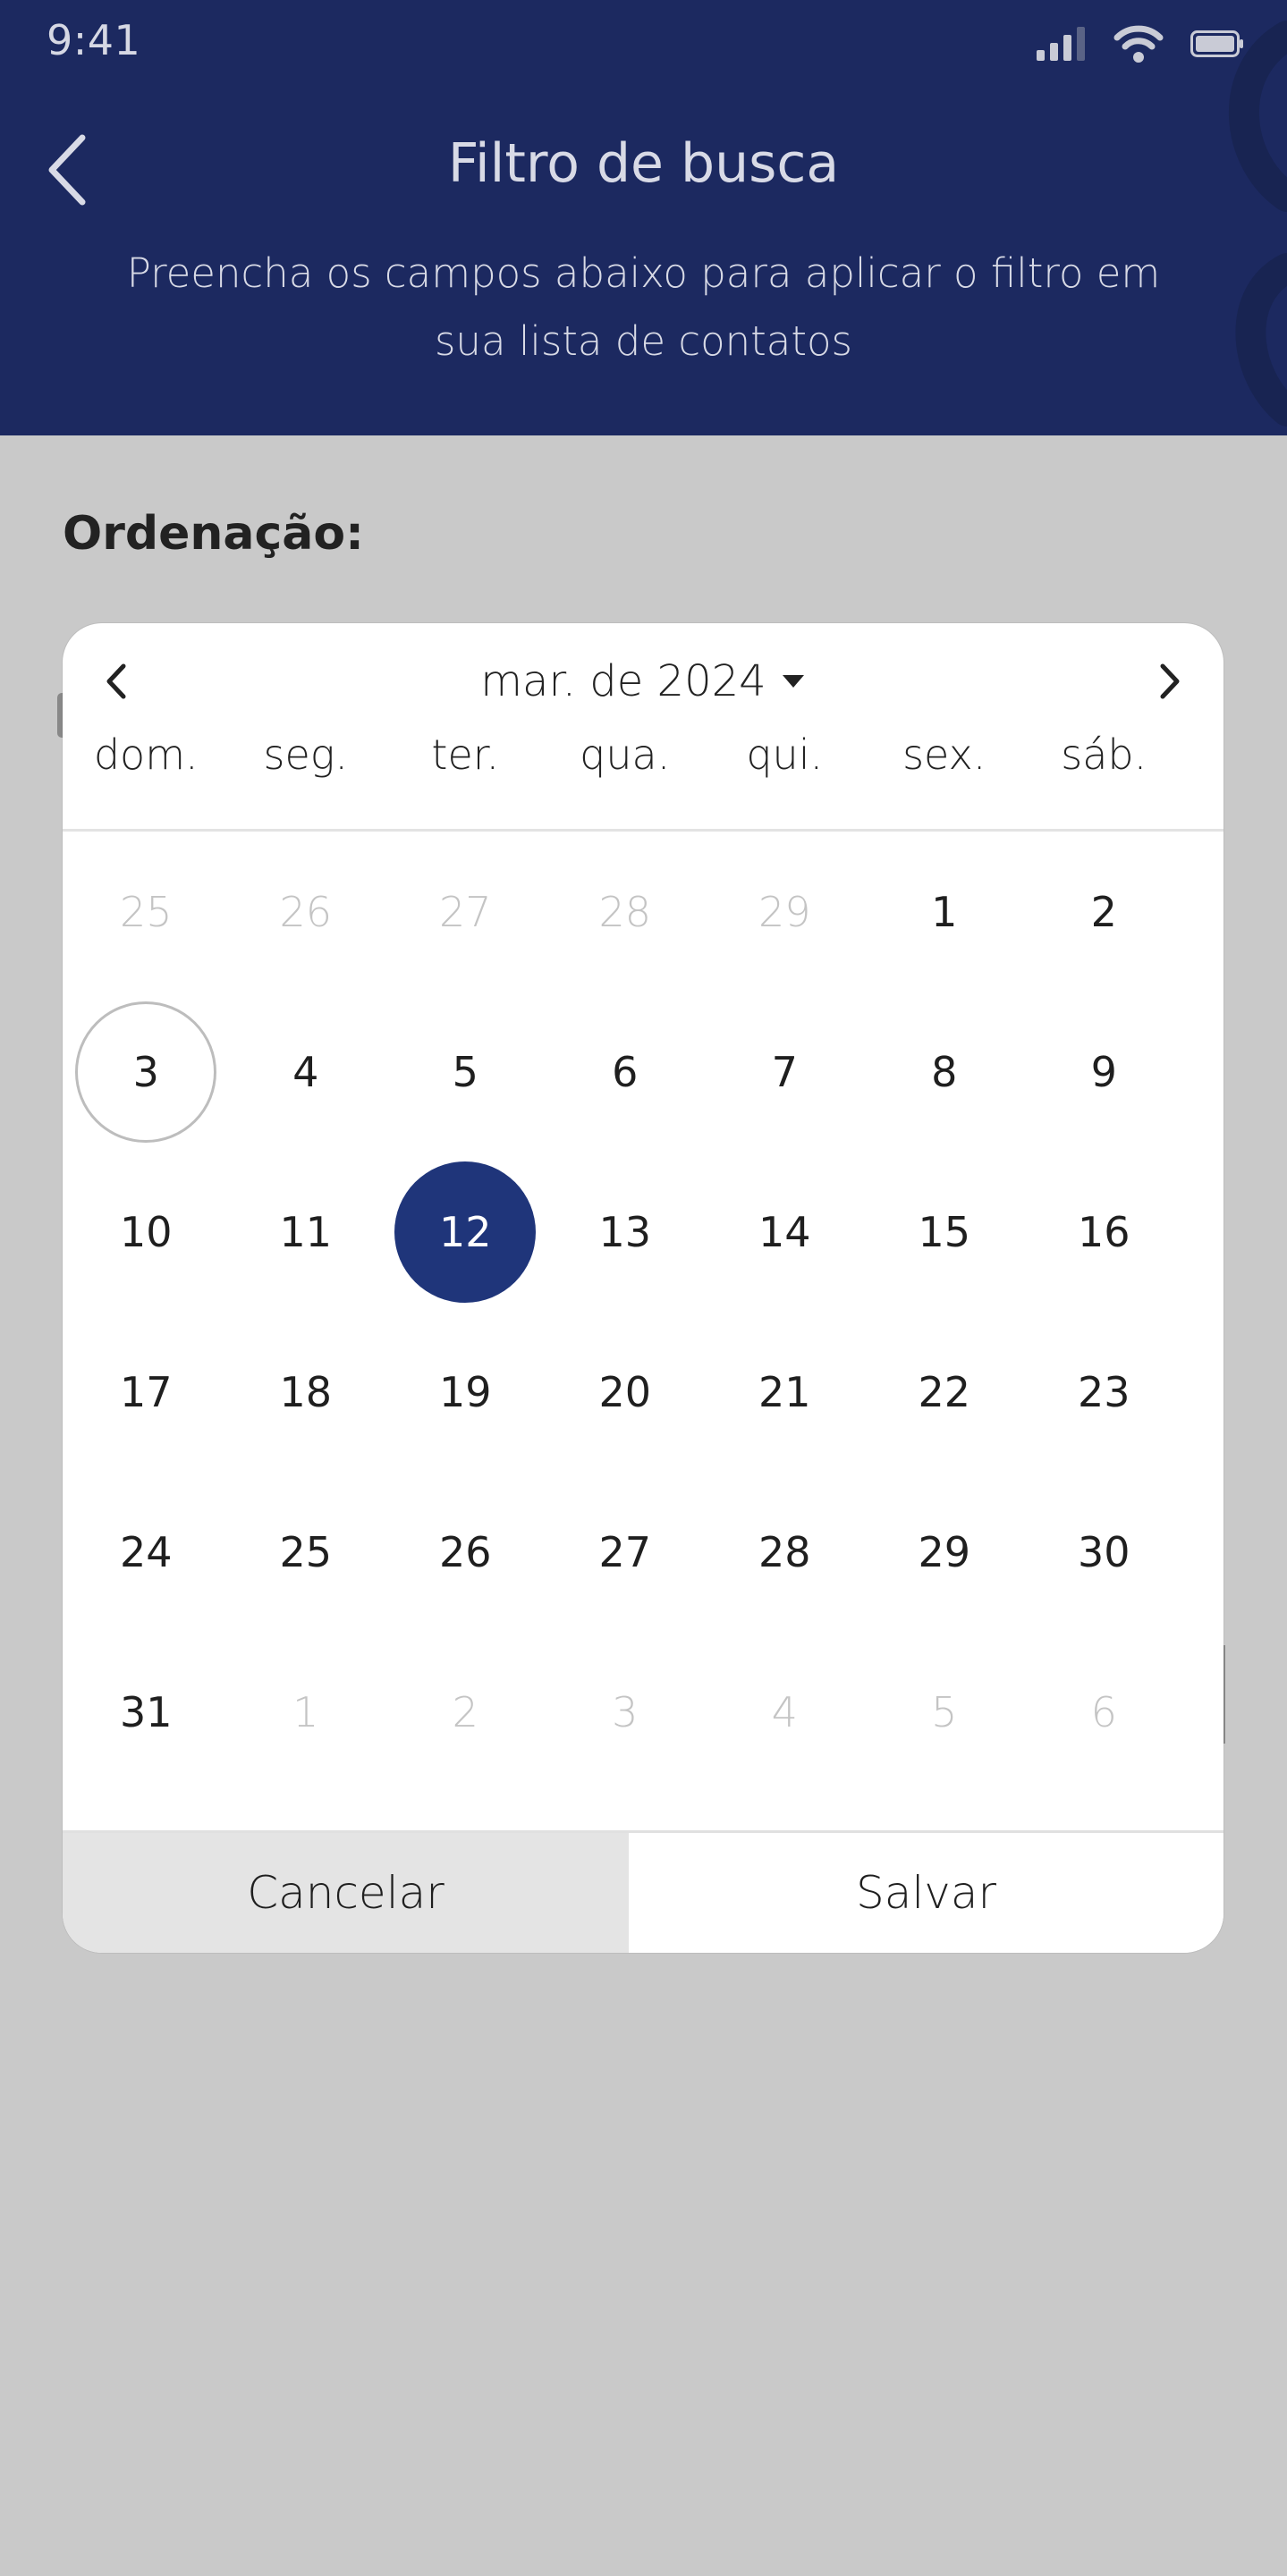 The width and height of the screenshot is (1287, 2576). I want to click on day-cell: 20, so click(626, 1392).